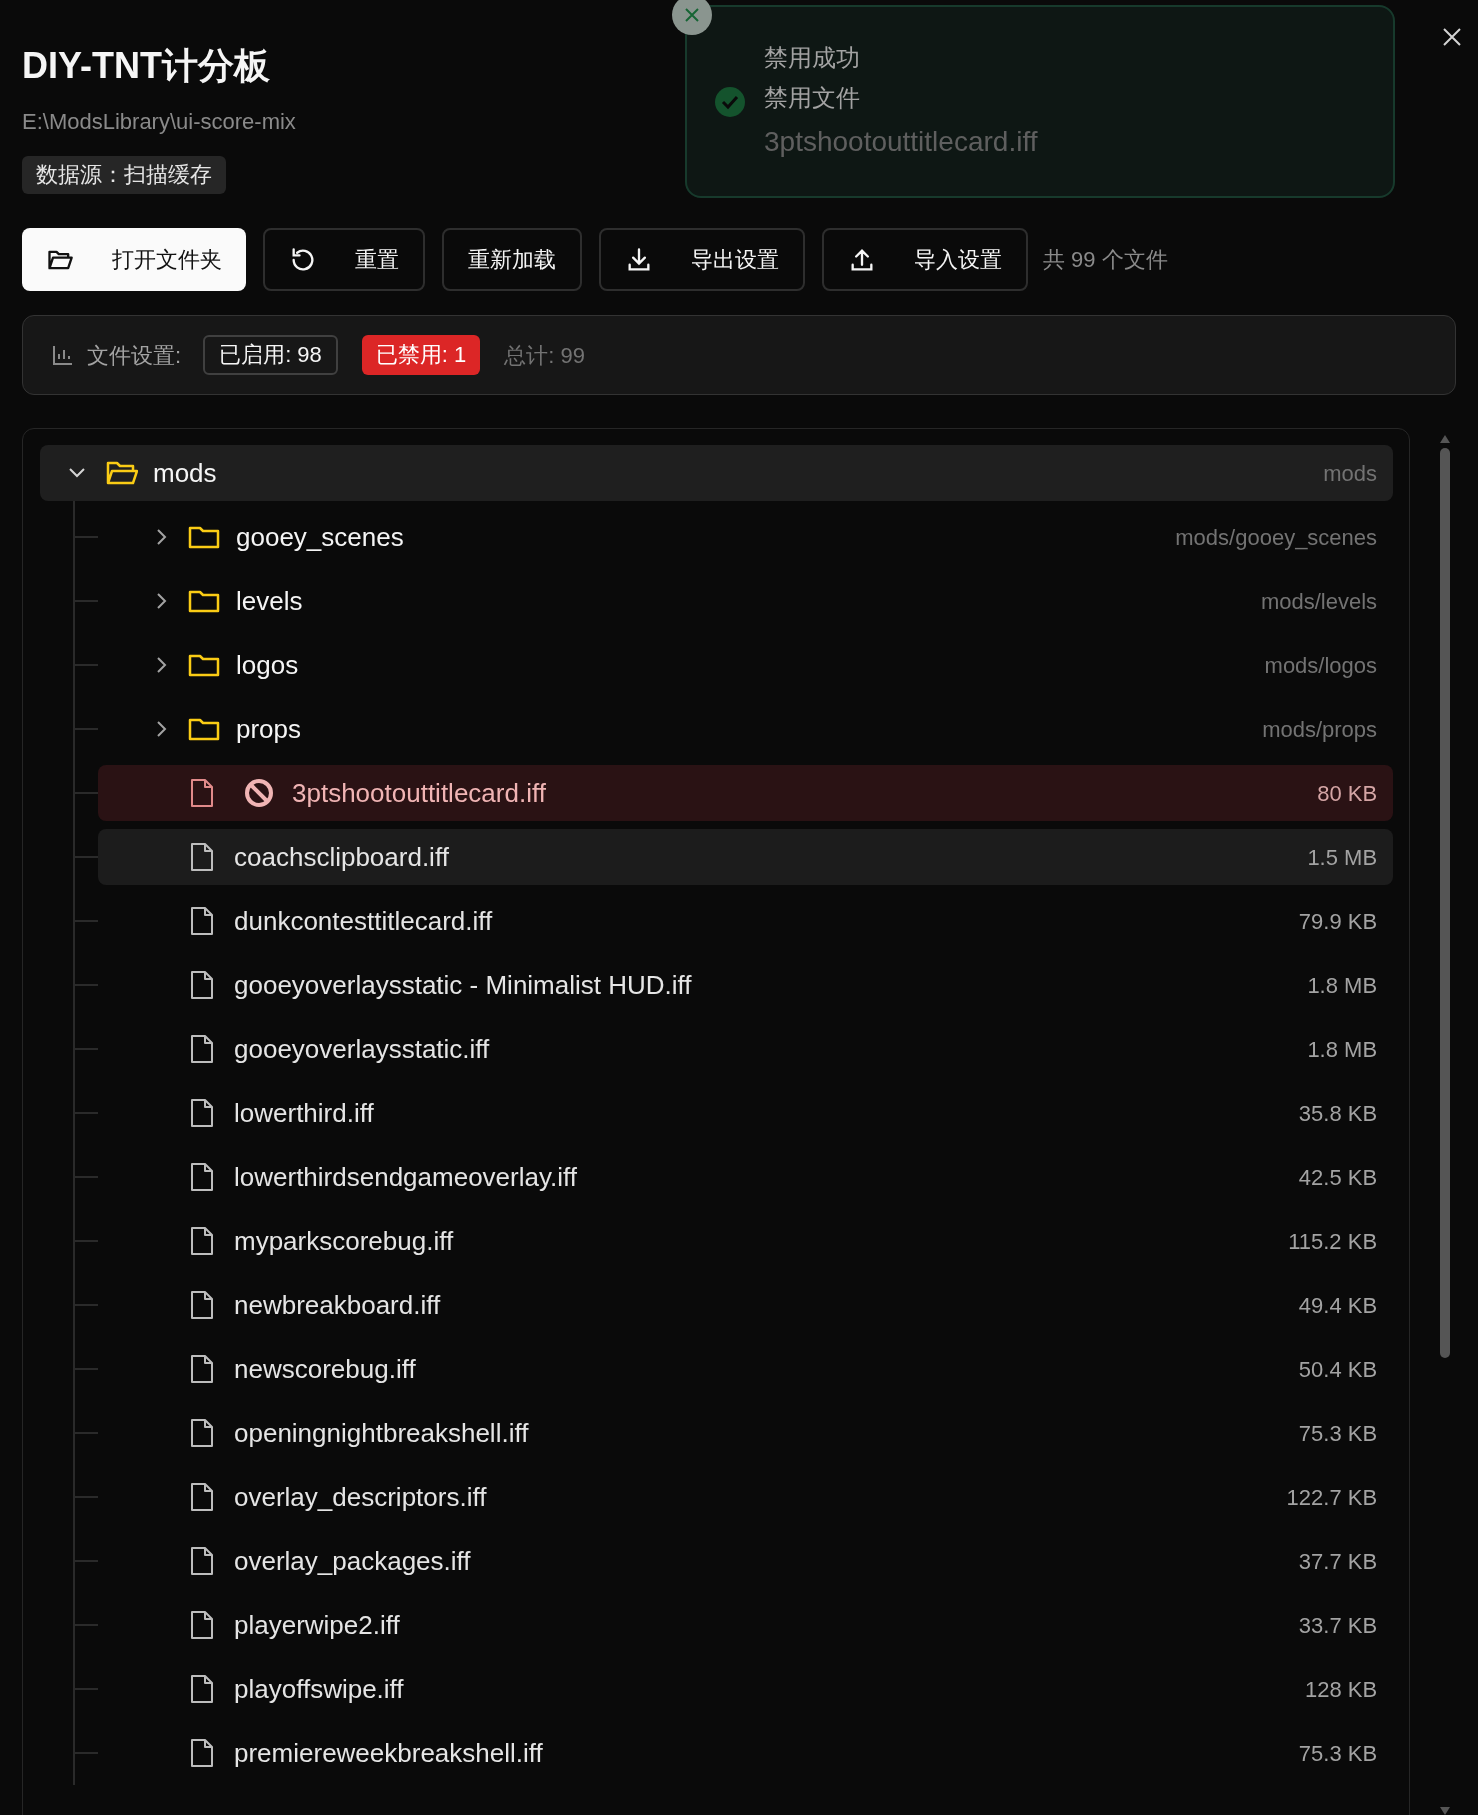 The image size is (1478, 1815). Describe the element at coordinates (325, 1369) in the screenshot. I see `file-name: newscorebug.iff` at that location.